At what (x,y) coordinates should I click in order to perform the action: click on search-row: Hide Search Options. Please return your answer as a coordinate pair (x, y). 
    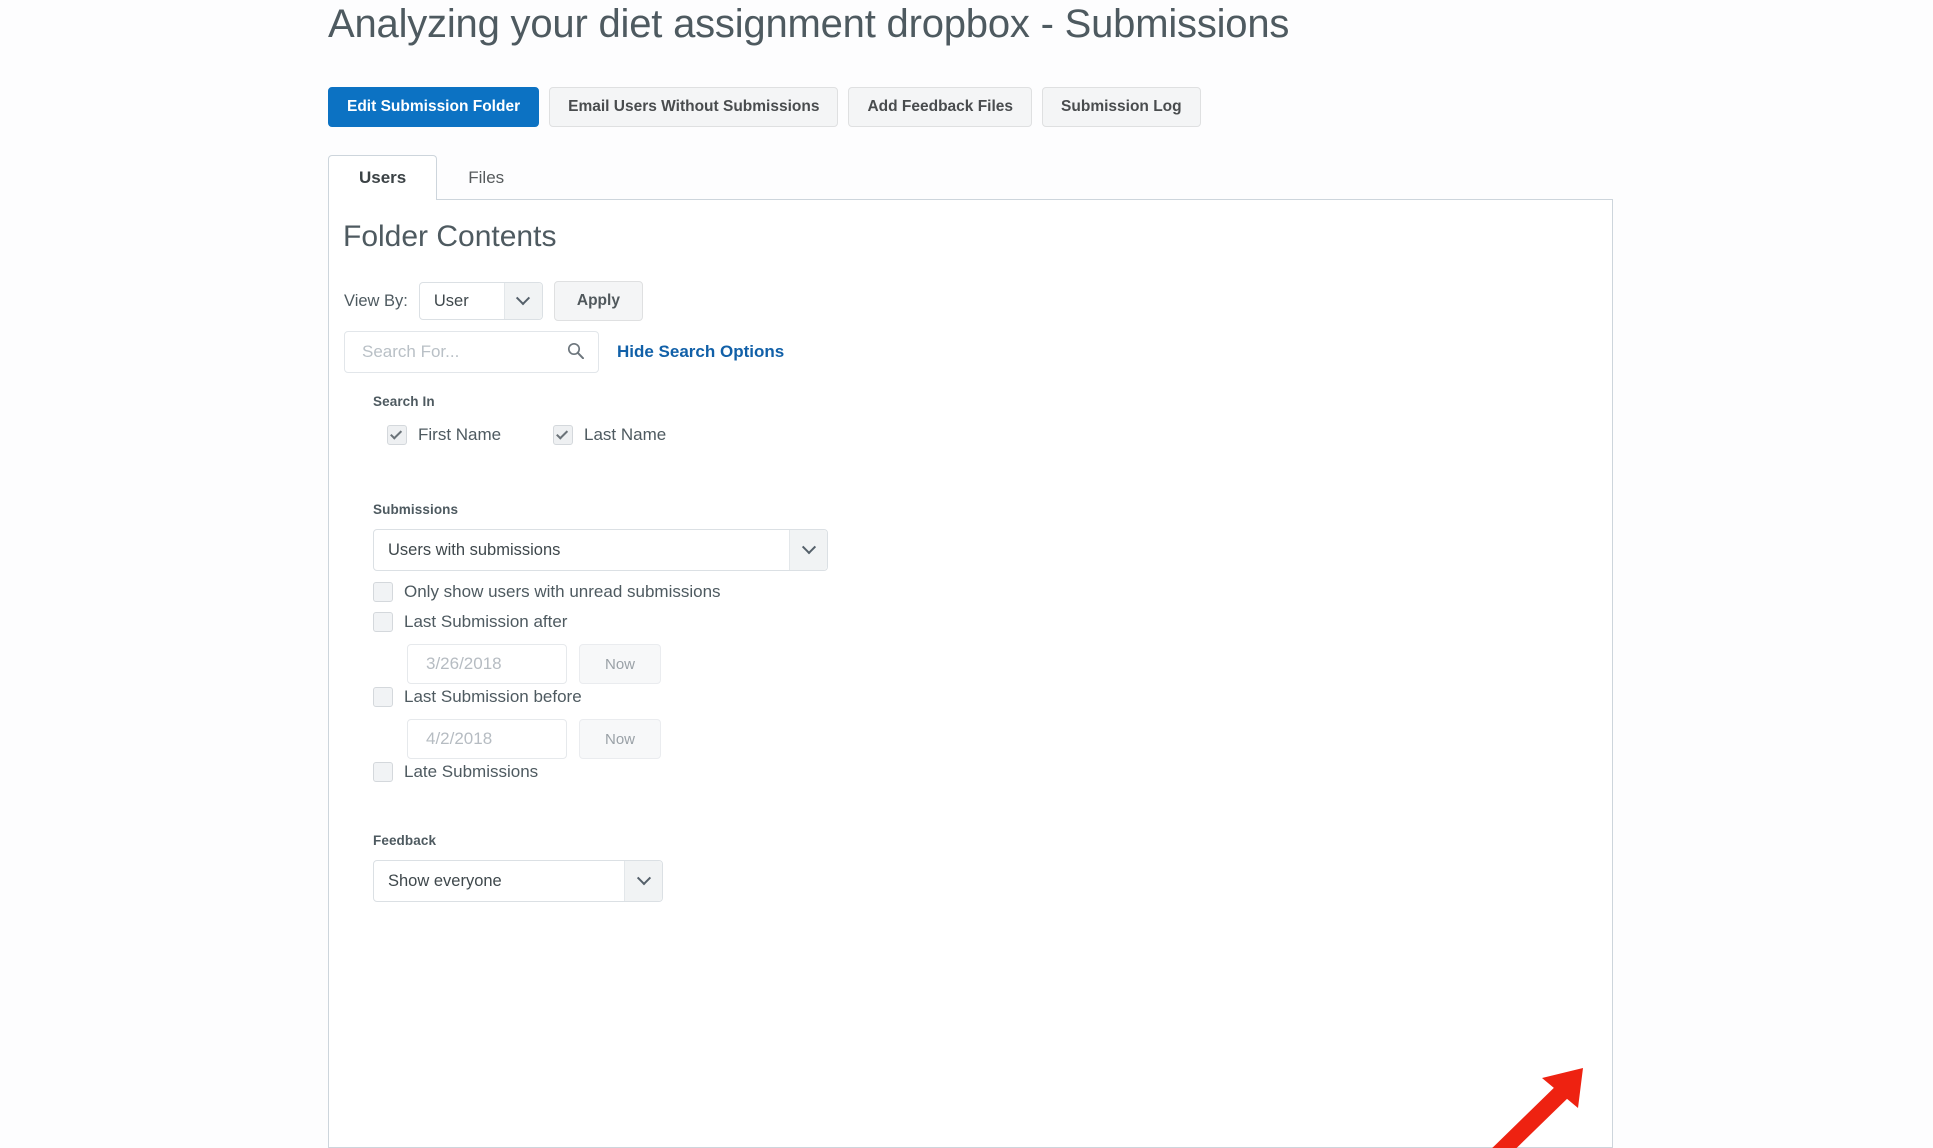
    Looking at the image, I should click on (564, 352).